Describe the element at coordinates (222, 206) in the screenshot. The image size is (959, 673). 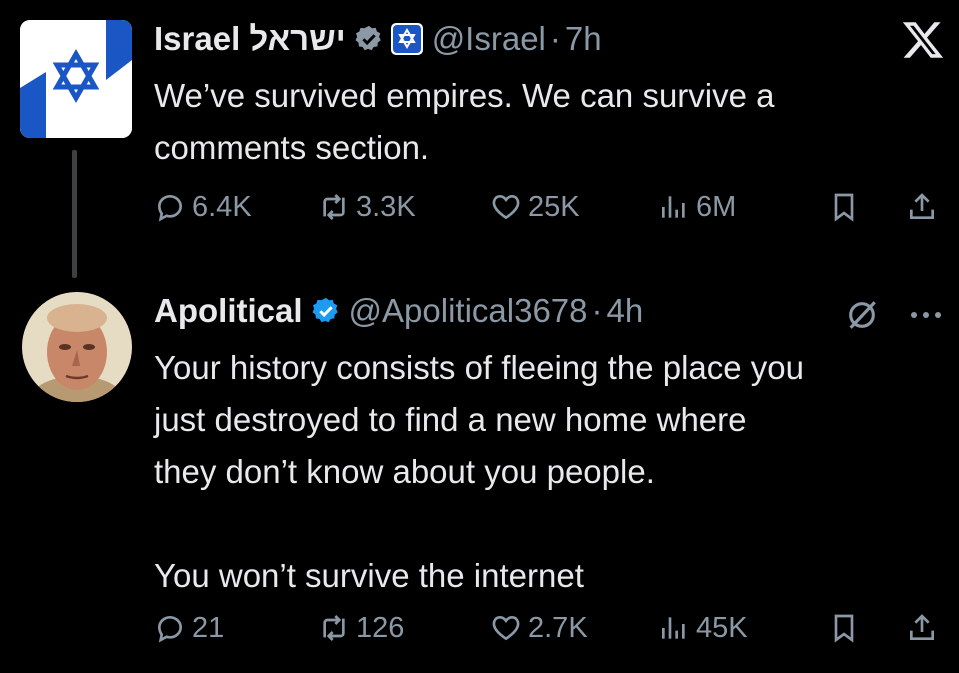
I see `reply-count: 6.4K` at that location.